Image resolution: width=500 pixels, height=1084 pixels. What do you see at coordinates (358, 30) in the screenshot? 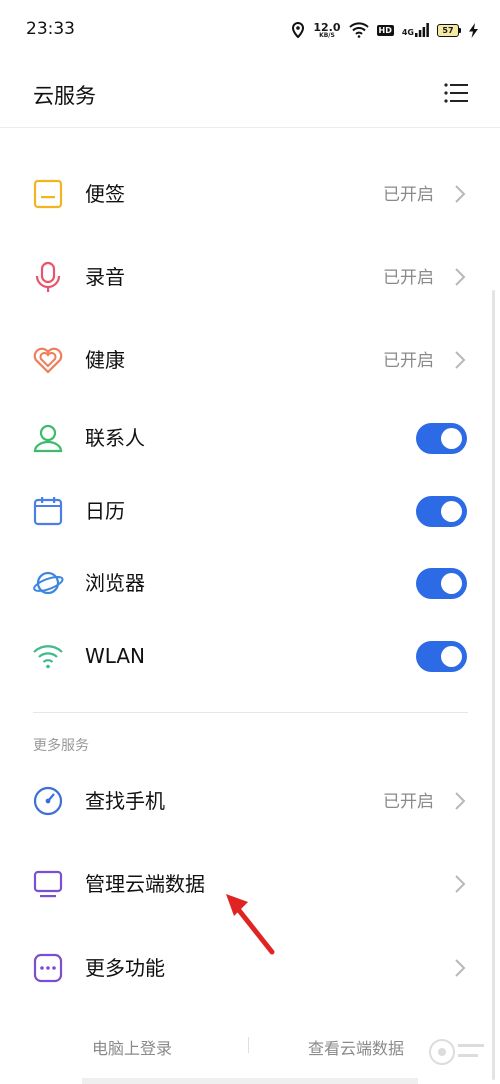
I see `wifi-status-icon` at bounding box center [358, 30].